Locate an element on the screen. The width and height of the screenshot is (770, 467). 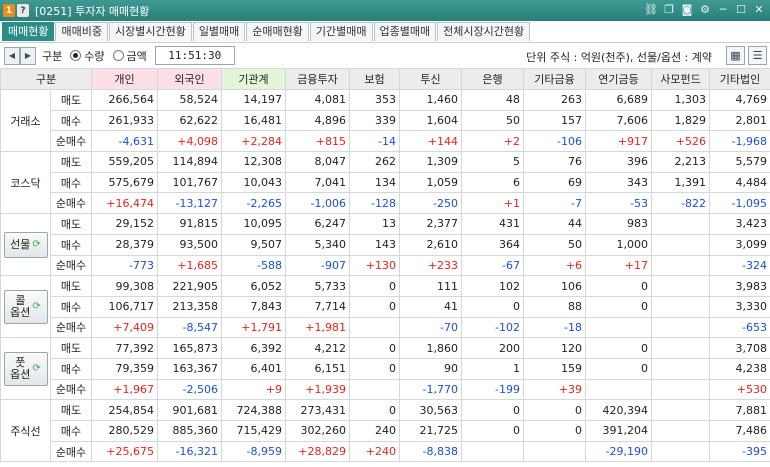
table-cell: +28,829 is located at coordinates (317, 451).